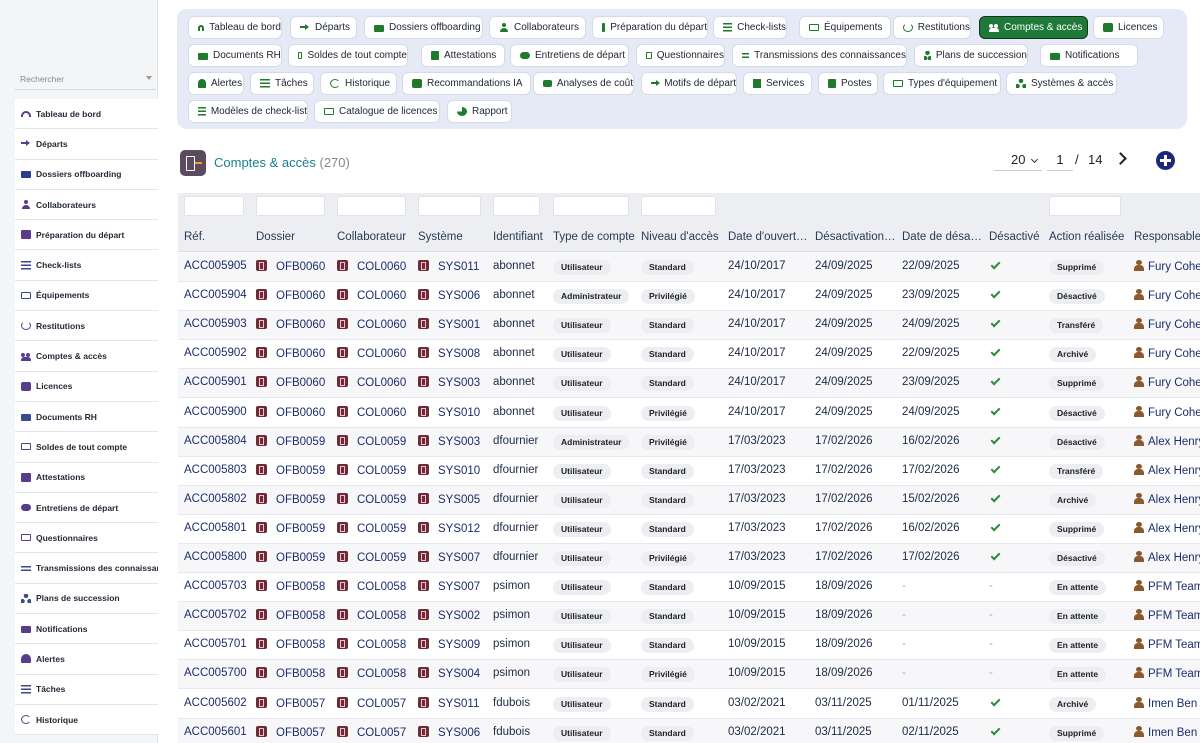 The height and width of the screenshot is (743, 1200). Describe the element at coordinates (750, 27) in the screenshot. I see `tab-check-lists: Check-lists` at that location.